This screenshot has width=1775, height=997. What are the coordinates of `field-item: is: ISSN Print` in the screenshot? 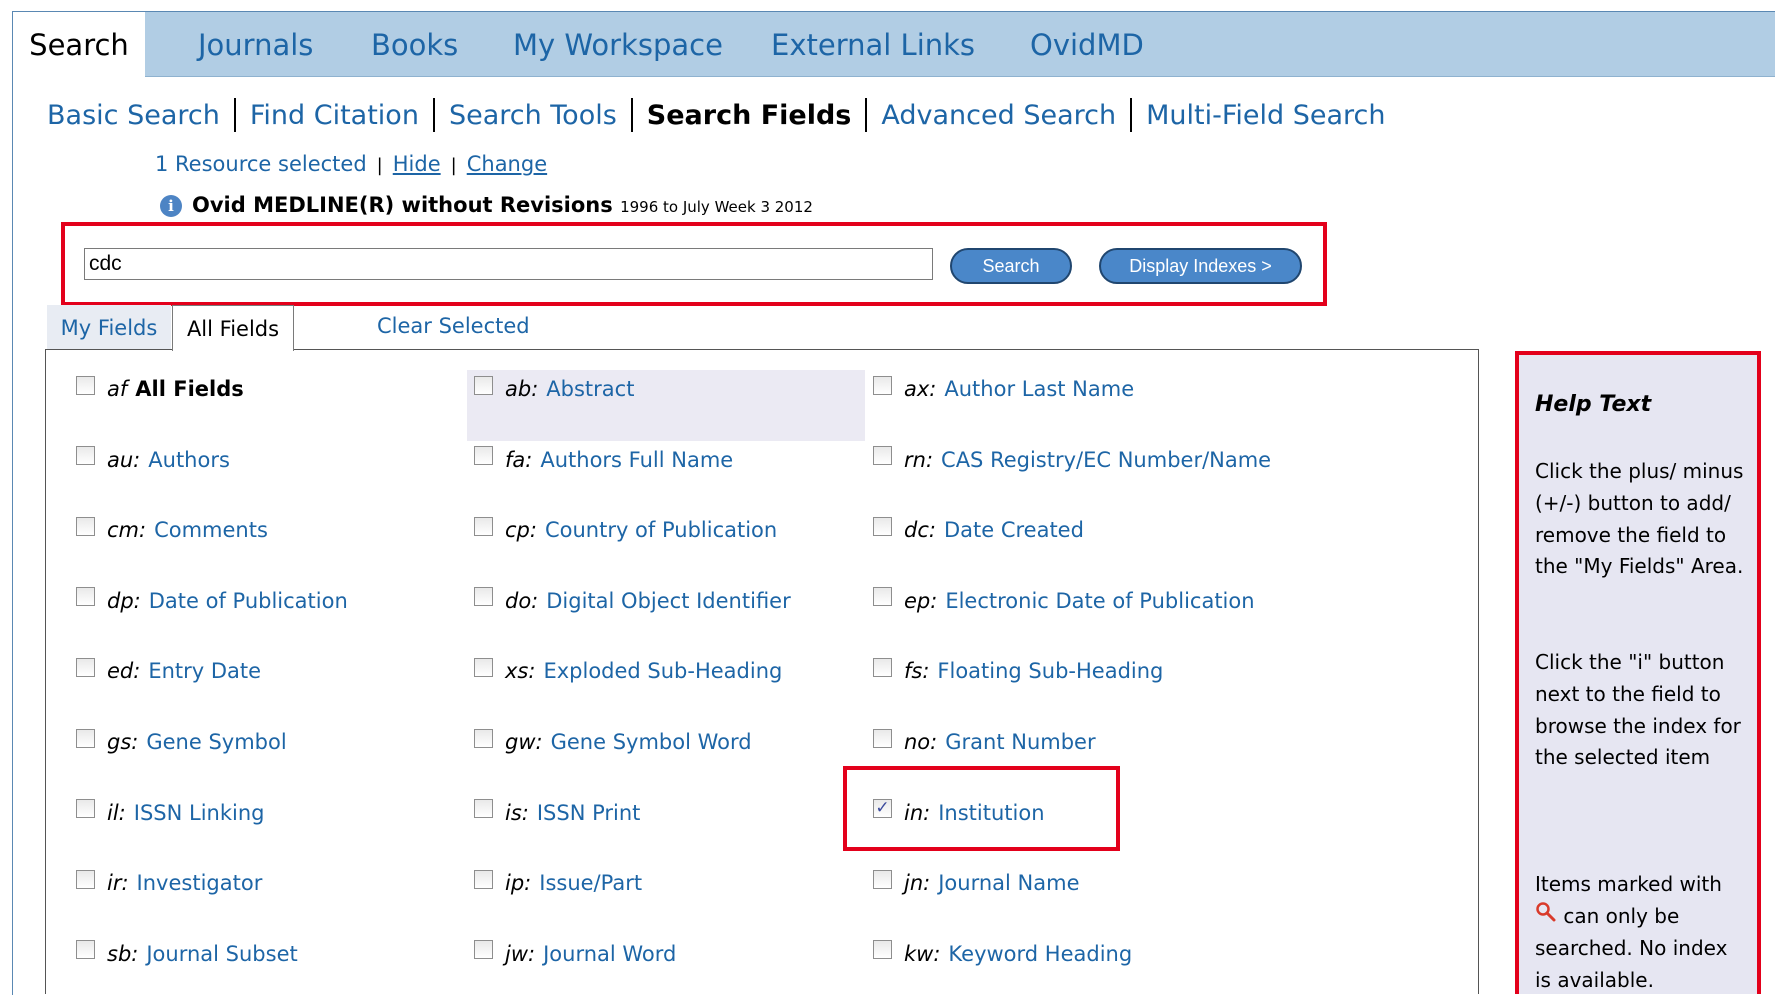 It's located at (557, 813).